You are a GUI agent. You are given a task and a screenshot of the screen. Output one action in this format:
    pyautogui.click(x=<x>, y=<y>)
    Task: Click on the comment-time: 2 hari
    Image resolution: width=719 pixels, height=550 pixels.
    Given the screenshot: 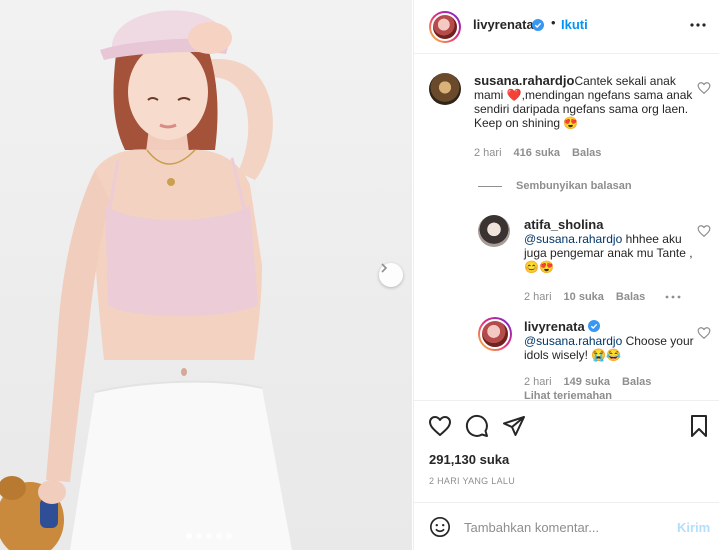 What is the action you would take?
    pyautogui.click(x=488, y=153)
    